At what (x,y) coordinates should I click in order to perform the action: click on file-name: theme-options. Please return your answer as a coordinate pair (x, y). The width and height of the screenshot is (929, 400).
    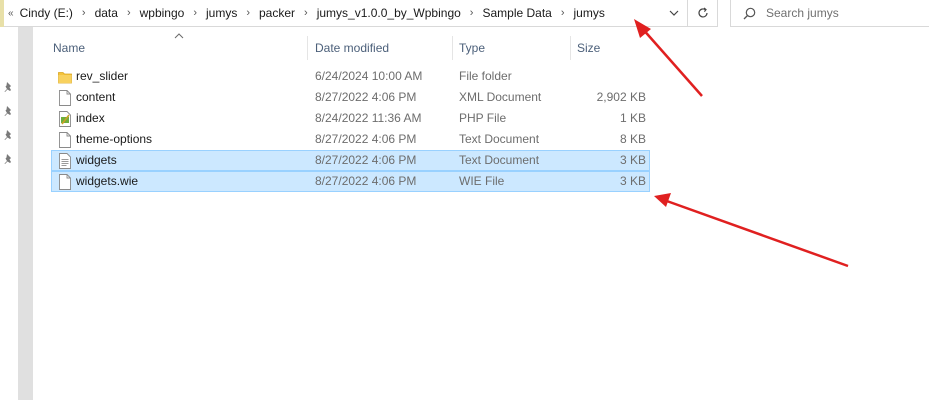
    Looking at the image, I should click on (114, 139).